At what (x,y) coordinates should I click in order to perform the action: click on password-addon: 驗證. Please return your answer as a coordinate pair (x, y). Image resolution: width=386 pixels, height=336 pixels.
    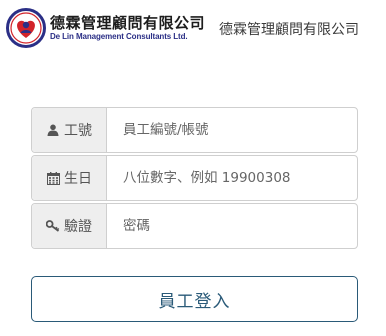
    Looking at the image, I should click on (69, 226).